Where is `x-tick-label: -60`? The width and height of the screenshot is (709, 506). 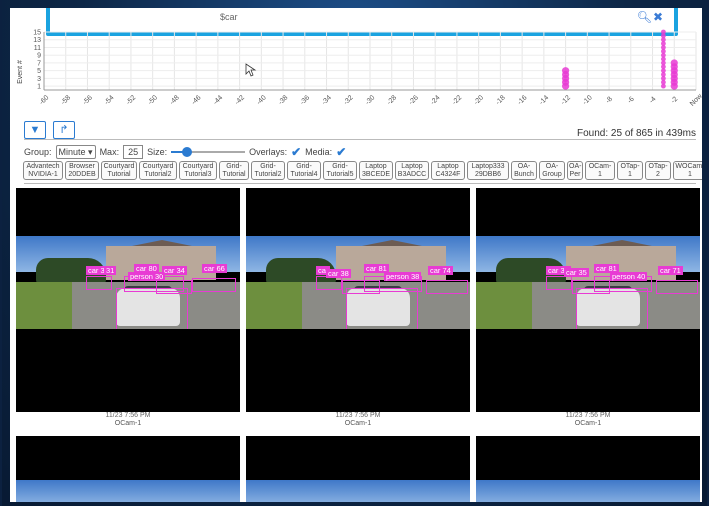
x-tick-label: -60 is located at coordinates (44, 100).